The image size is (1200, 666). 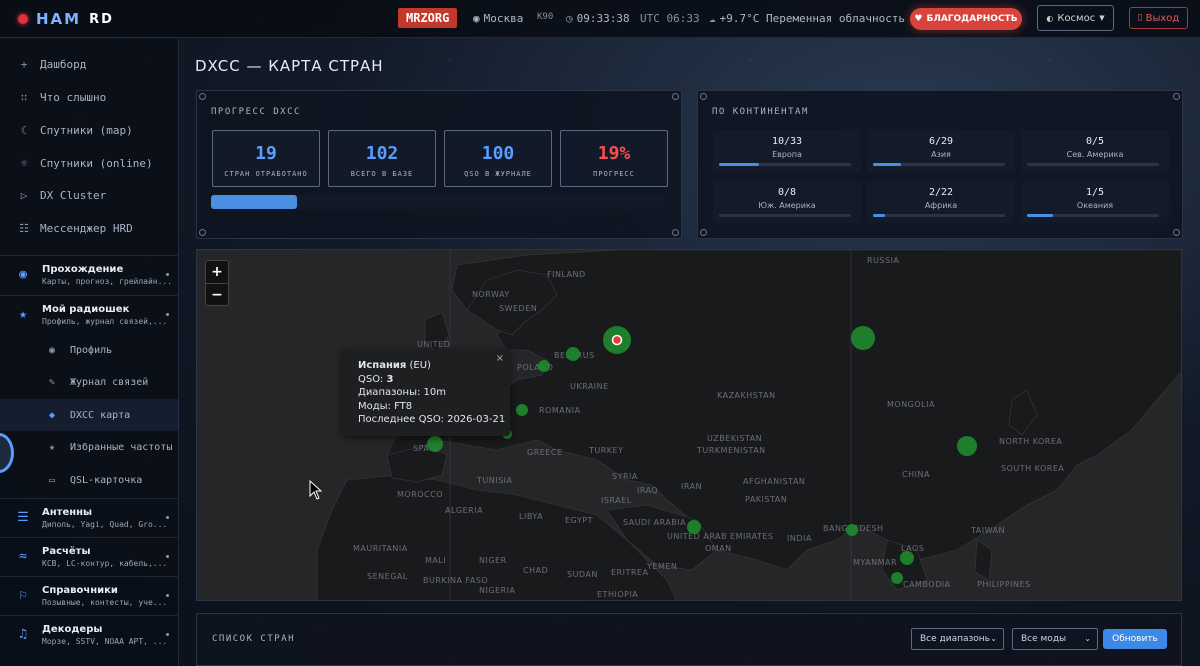 I want to click on logo-dot-icon, so click(x=23, y=19).